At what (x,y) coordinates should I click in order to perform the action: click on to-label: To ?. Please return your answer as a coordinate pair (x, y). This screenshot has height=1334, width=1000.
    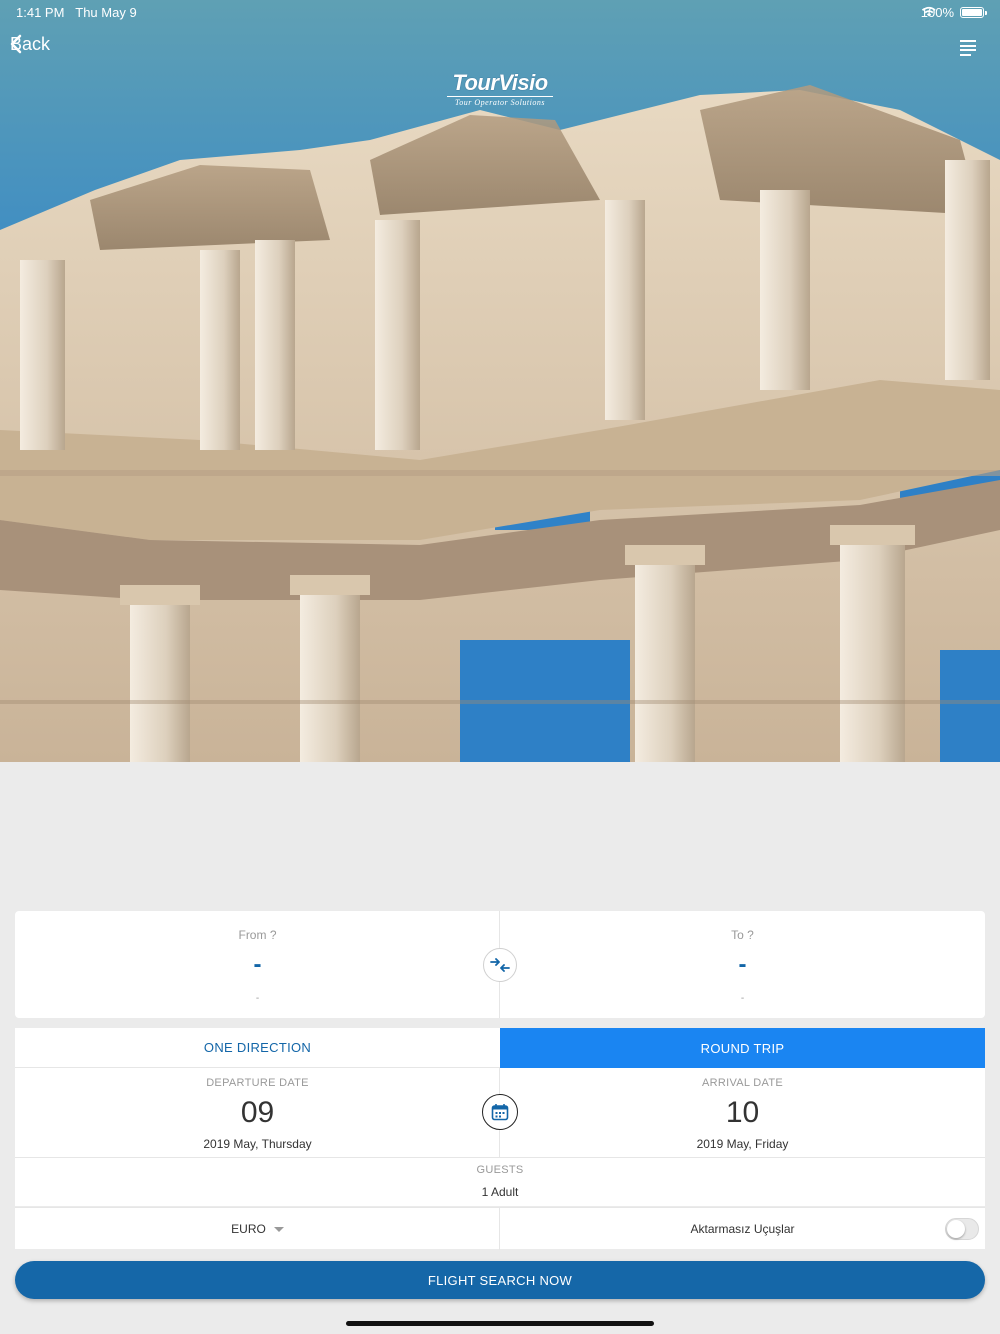
    Looking at the image, I should click on (742, 935).